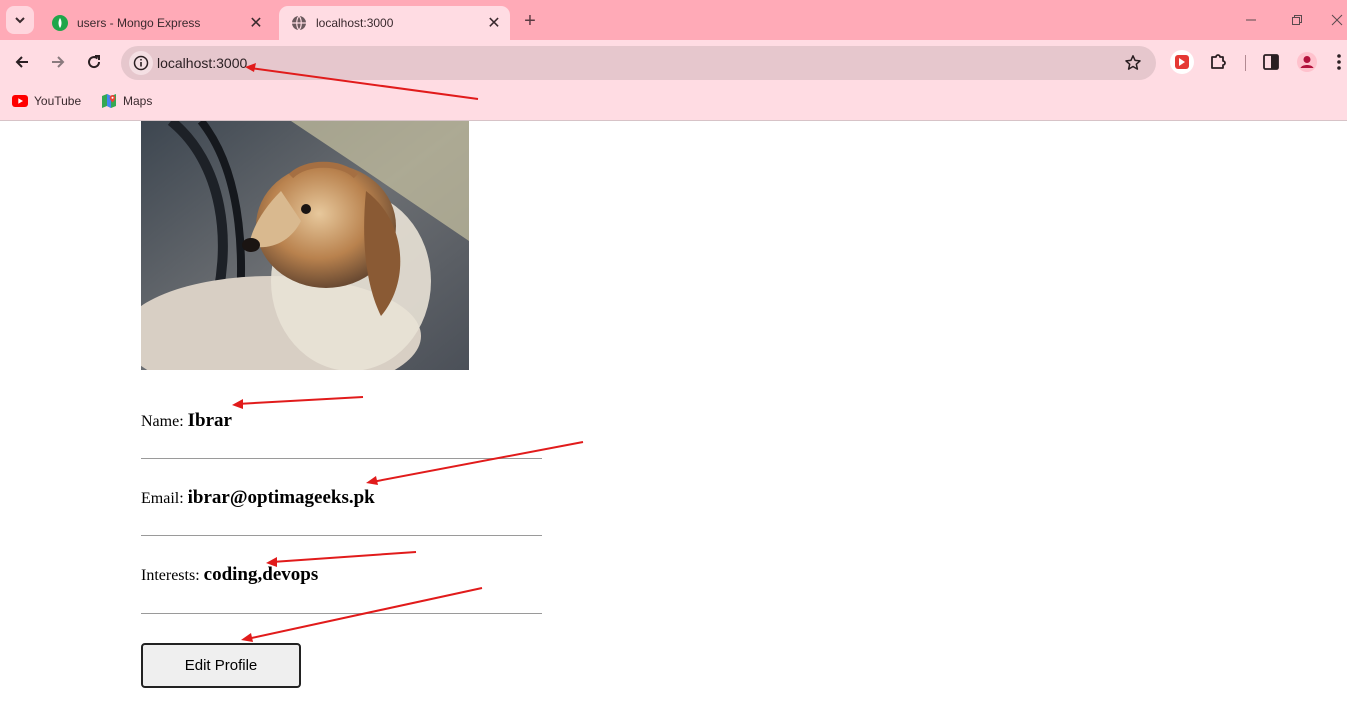 The width and height of the screenshot is (1347, 708). Describe the element at coordinates (139, 23) in the screenshot. I see `tab-title: users - Mongo Express` at that location.